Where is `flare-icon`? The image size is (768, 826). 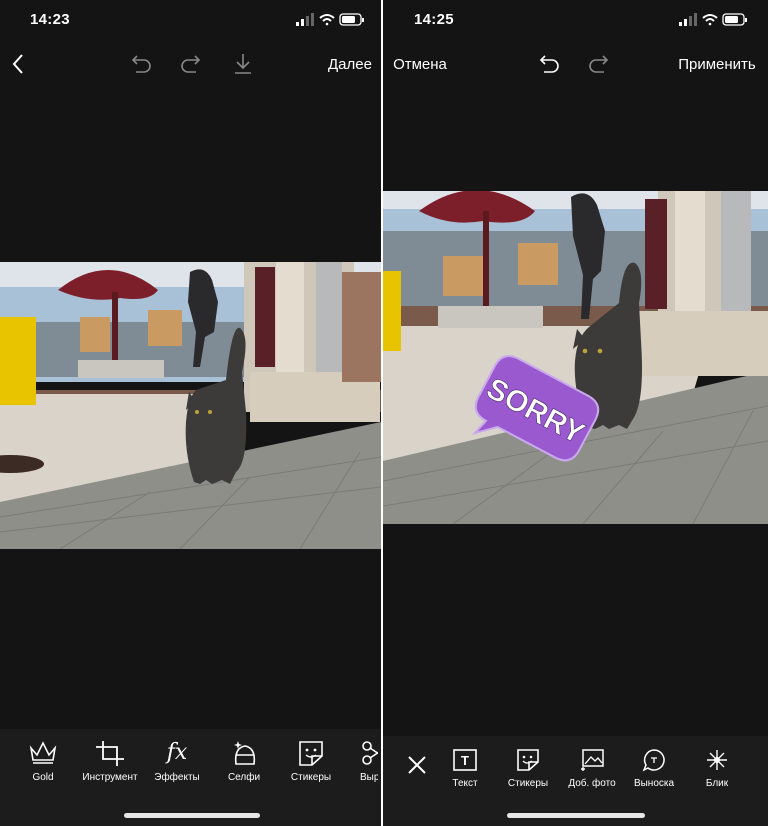
flare-icon is located at coordinates (717, 760).